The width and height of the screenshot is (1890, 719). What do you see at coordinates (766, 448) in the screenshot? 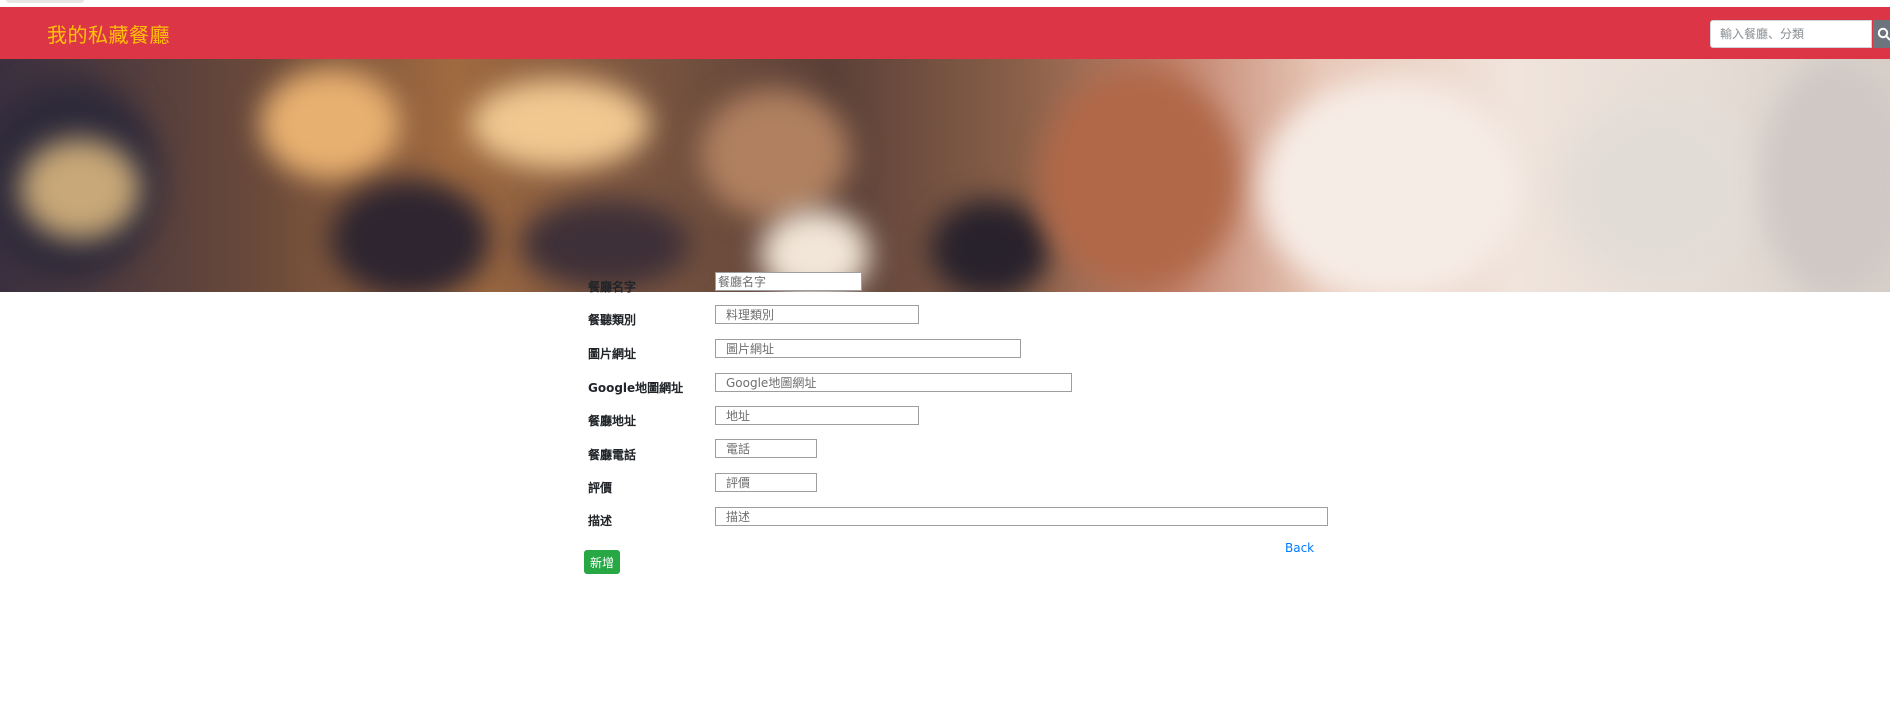
I see `phone-input` at bounding box center [766, 448].